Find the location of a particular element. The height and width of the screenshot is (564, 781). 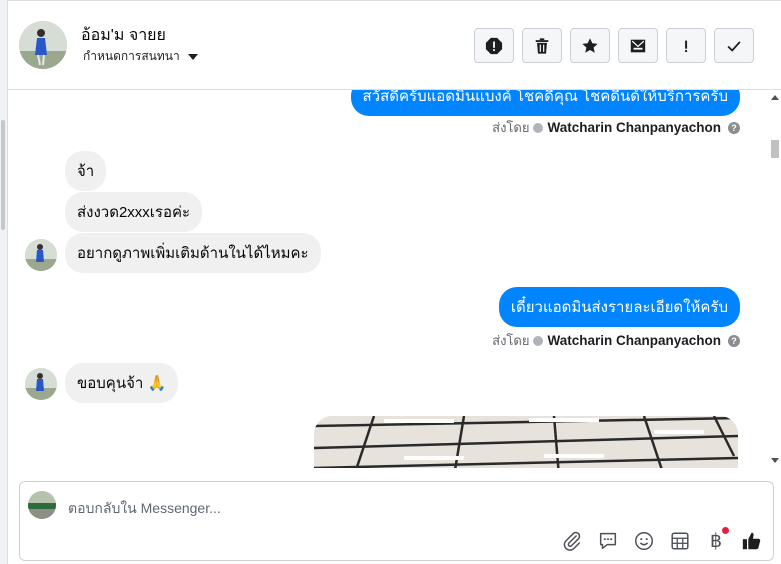

alert-octagon-icon is located at coordinates (494, 45).